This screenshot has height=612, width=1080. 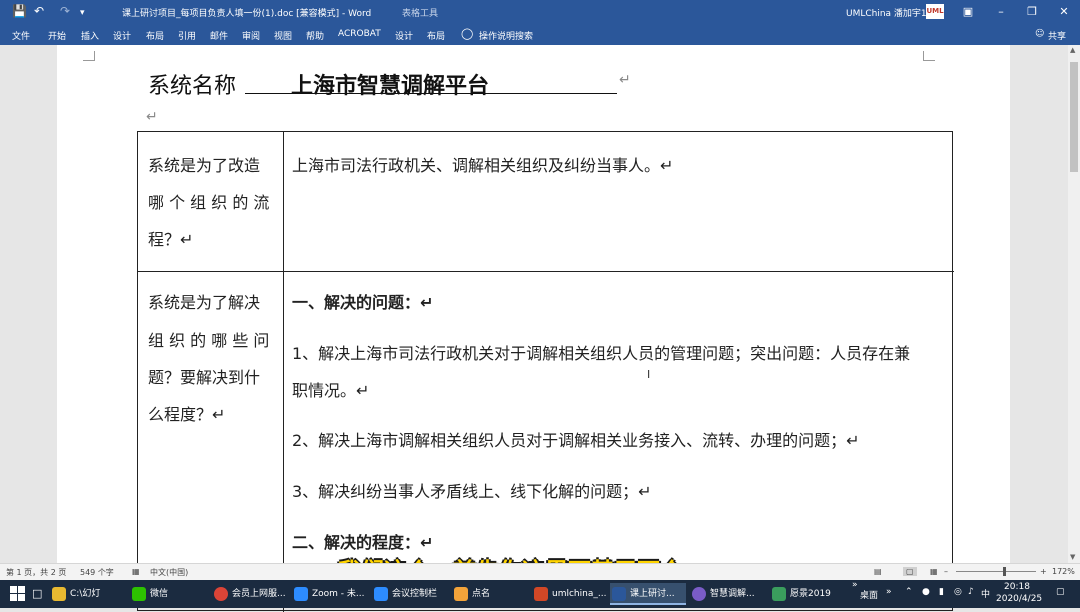 I want to click on scrollbar-thumb, so click(x=1074, y=117).